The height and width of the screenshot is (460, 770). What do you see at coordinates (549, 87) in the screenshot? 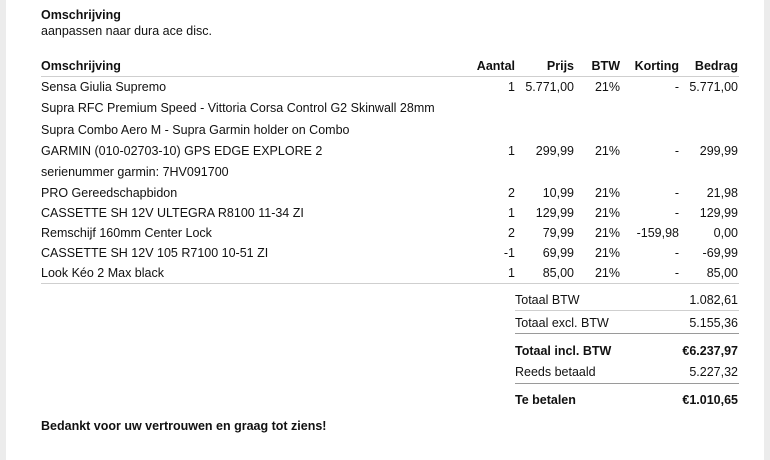
I see `table-row-prijs: 5.771,00` at bounding box center [549, 87].